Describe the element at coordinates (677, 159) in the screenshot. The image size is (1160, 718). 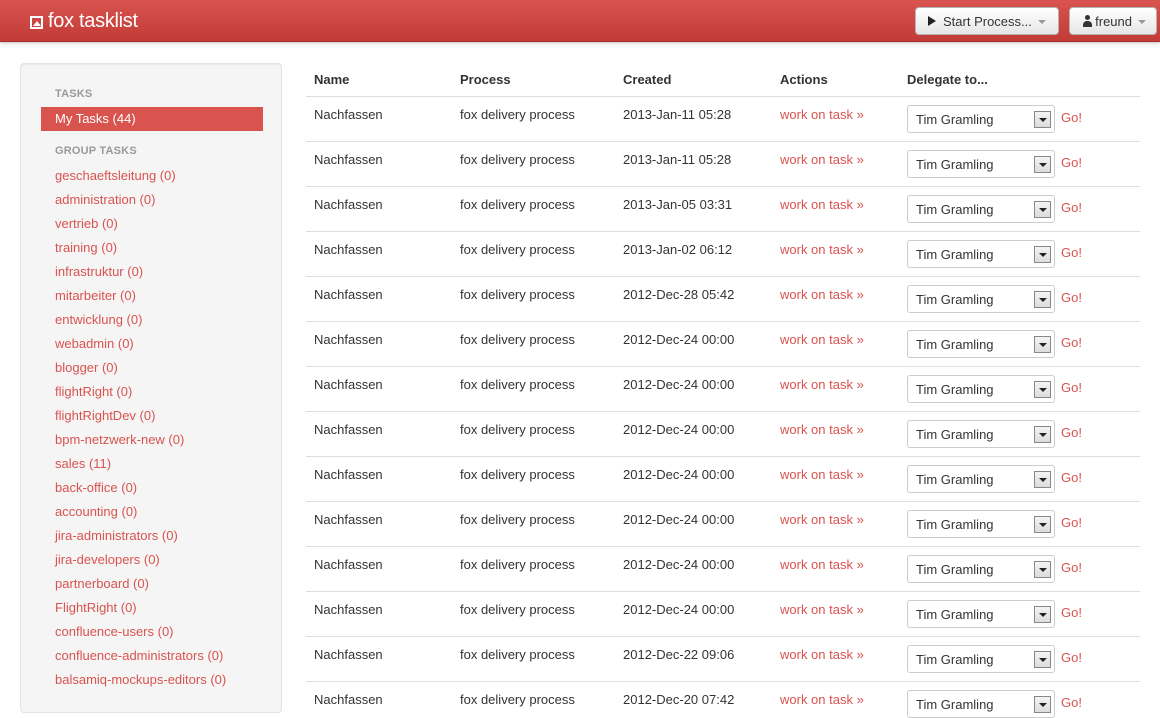
I see `task-created: 2013-Jan-11 05:28` at that location.